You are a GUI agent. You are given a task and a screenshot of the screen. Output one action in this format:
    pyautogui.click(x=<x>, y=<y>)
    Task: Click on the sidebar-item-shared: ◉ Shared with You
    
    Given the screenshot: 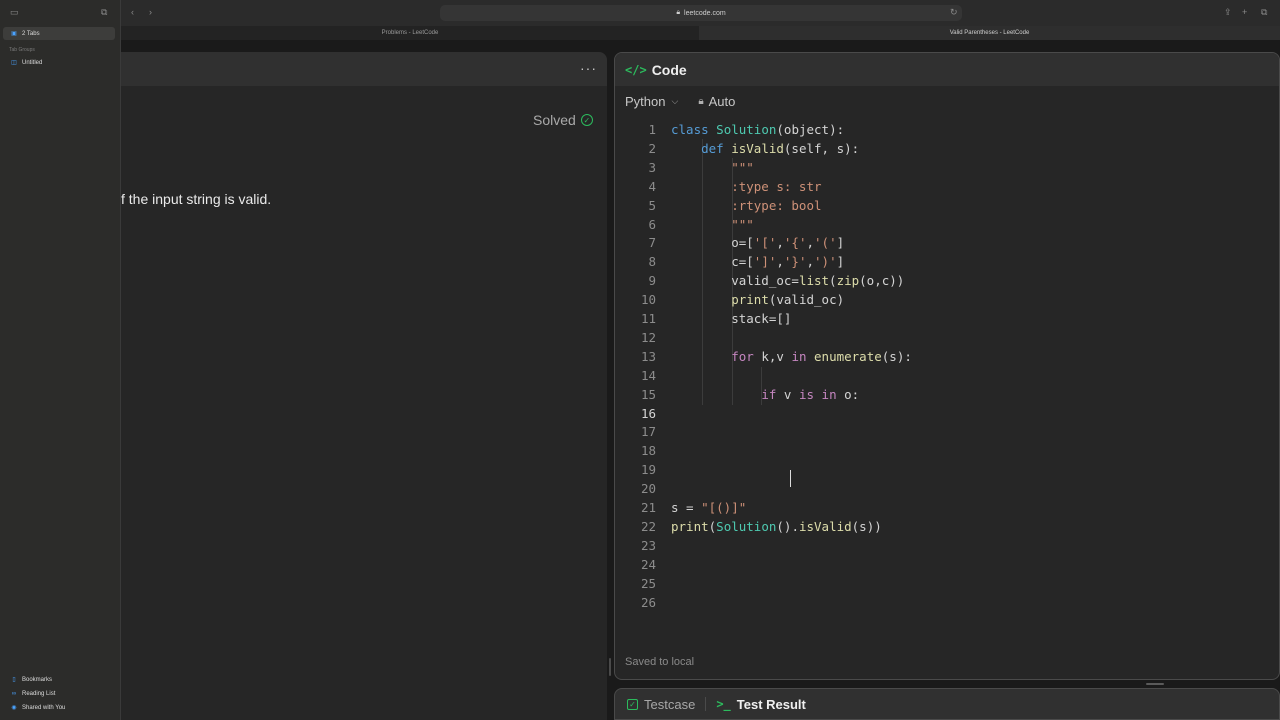 What is the action you would take?
    pyautogui.click(x=59, y=707)
    